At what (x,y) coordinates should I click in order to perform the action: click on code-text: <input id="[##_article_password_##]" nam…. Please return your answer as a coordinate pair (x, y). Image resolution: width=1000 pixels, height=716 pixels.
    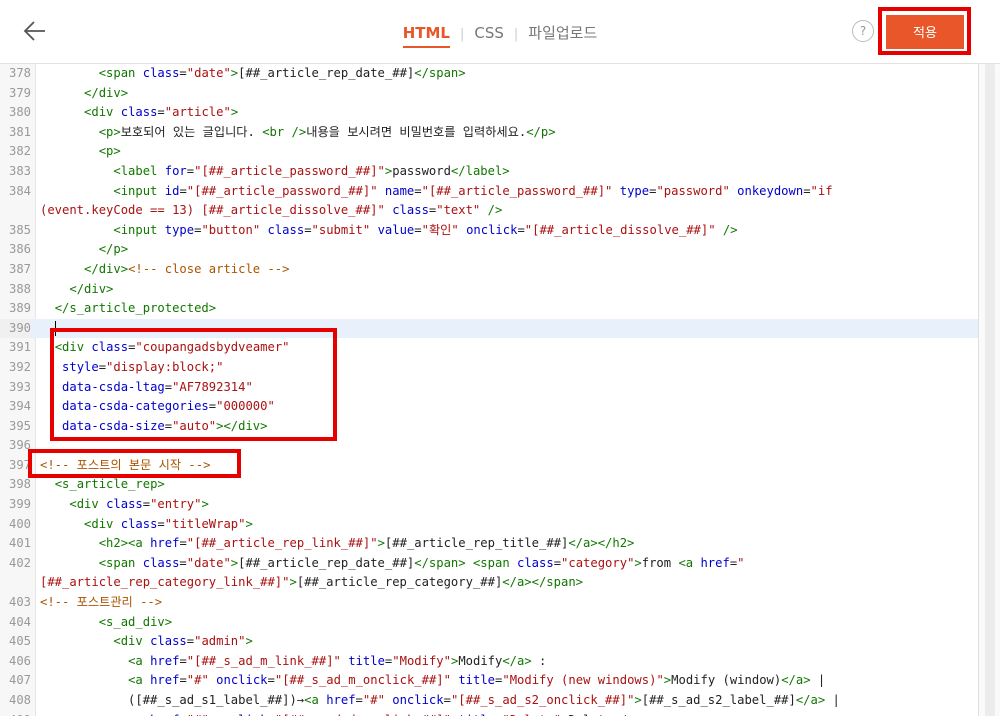
    Looking at the image, I should click on (436, 192).